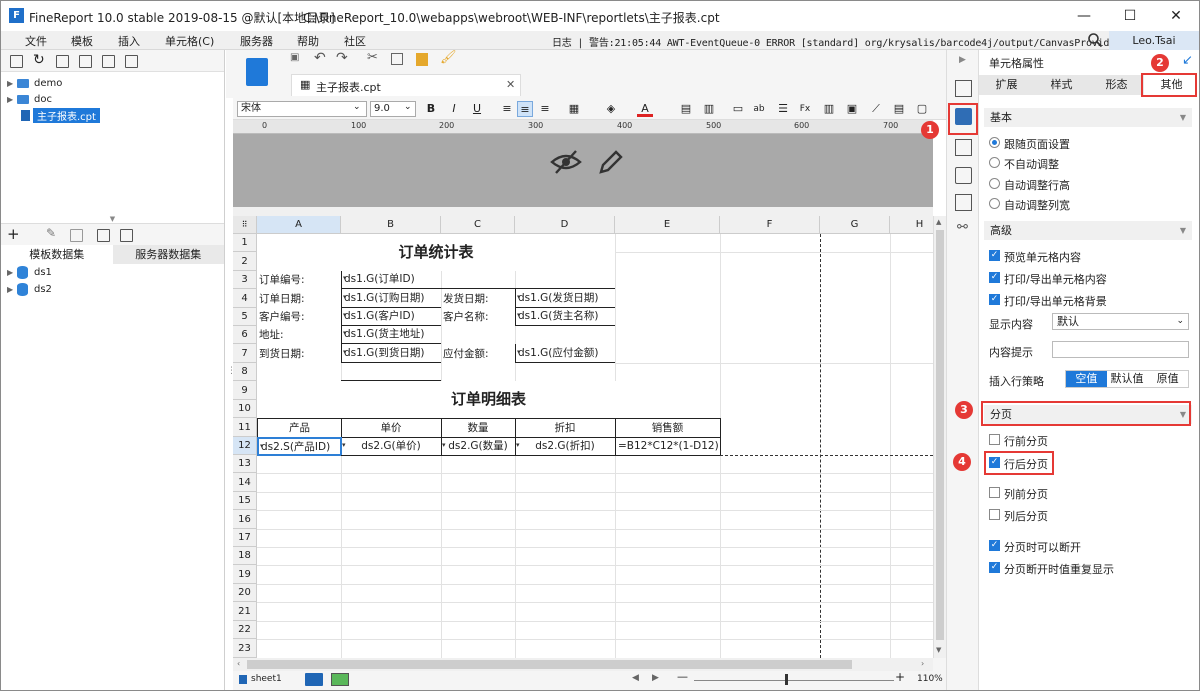 Image resolution: width=1200 pixels, height=691 pixels. Describe the element at coordinates (53, 115) in the screenshot. I see `tree-item-selected: 主子报表.cpt` at that location.